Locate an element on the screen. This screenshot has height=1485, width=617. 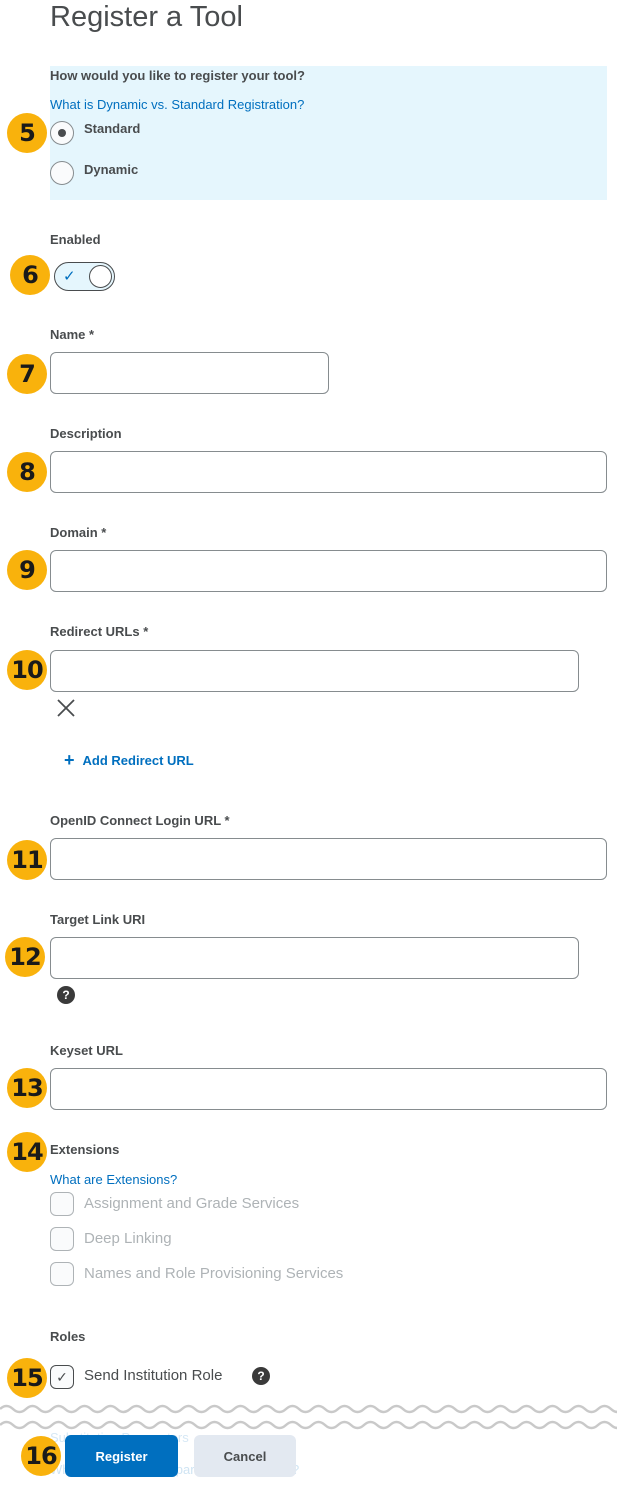
radio-dynamic-label: Dynamic is located at coordinates (111, 169).